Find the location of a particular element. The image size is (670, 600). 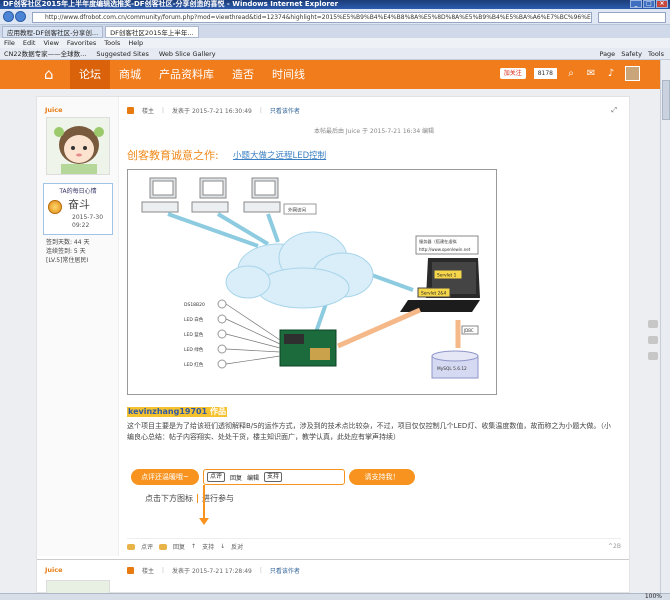

author-tag-name: kevinzhang19701 is located at coordinates (167, 411).